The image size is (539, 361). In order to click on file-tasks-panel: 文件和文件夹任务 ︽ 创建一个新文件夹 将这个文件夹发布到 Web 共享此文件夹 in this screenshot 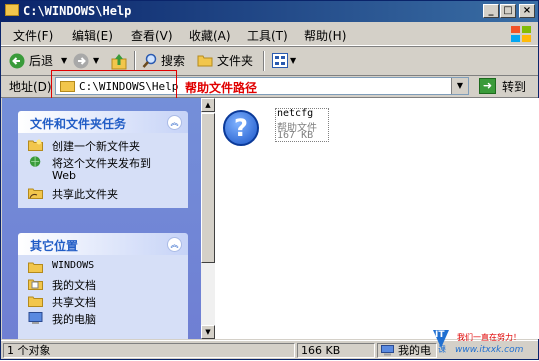, I will do `click(103, 159)`.